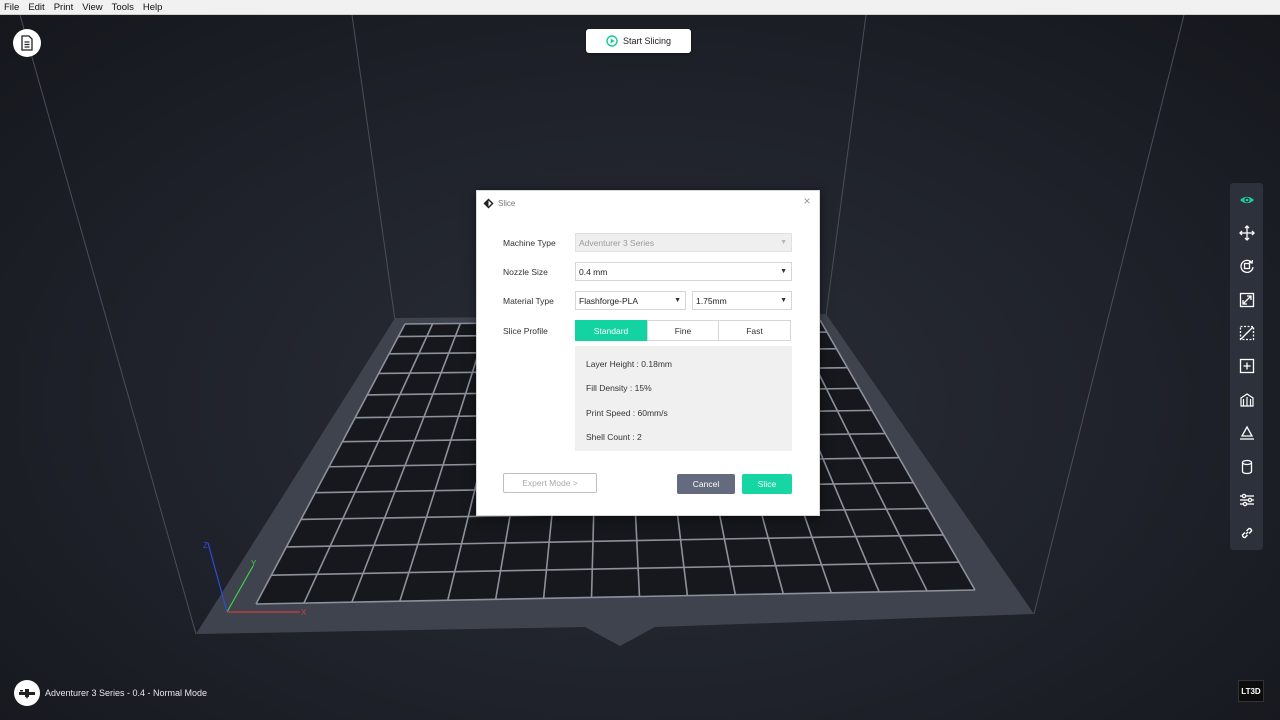 This screenshot has width=1280, height=720. I want to click on document-button, so click(27, 43).